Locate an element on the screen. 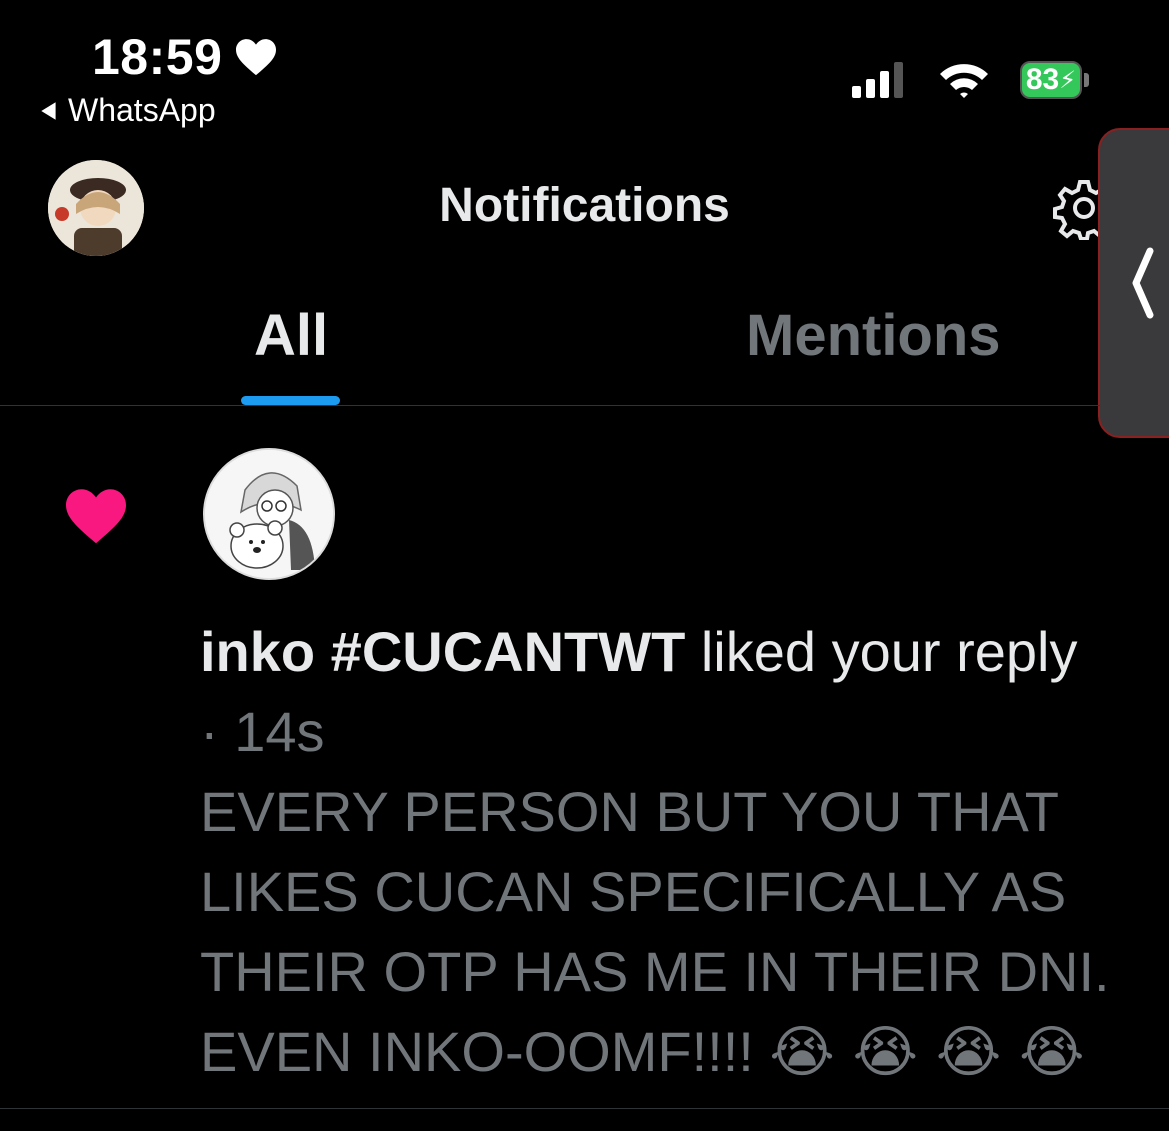 The width and height of the screenshot is (1169, 1131). battery-level: 83 is located at coordinates (1042, 79).